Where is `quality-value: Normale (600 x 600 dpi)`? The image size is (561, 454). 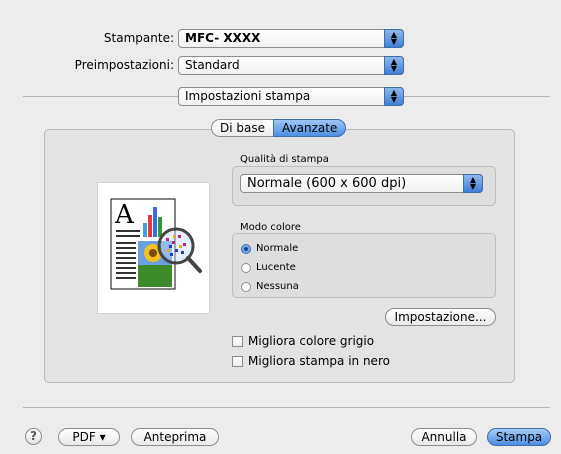 quality-value: Normale (600 x 600 dpi) is located at coordinates (327, 183).